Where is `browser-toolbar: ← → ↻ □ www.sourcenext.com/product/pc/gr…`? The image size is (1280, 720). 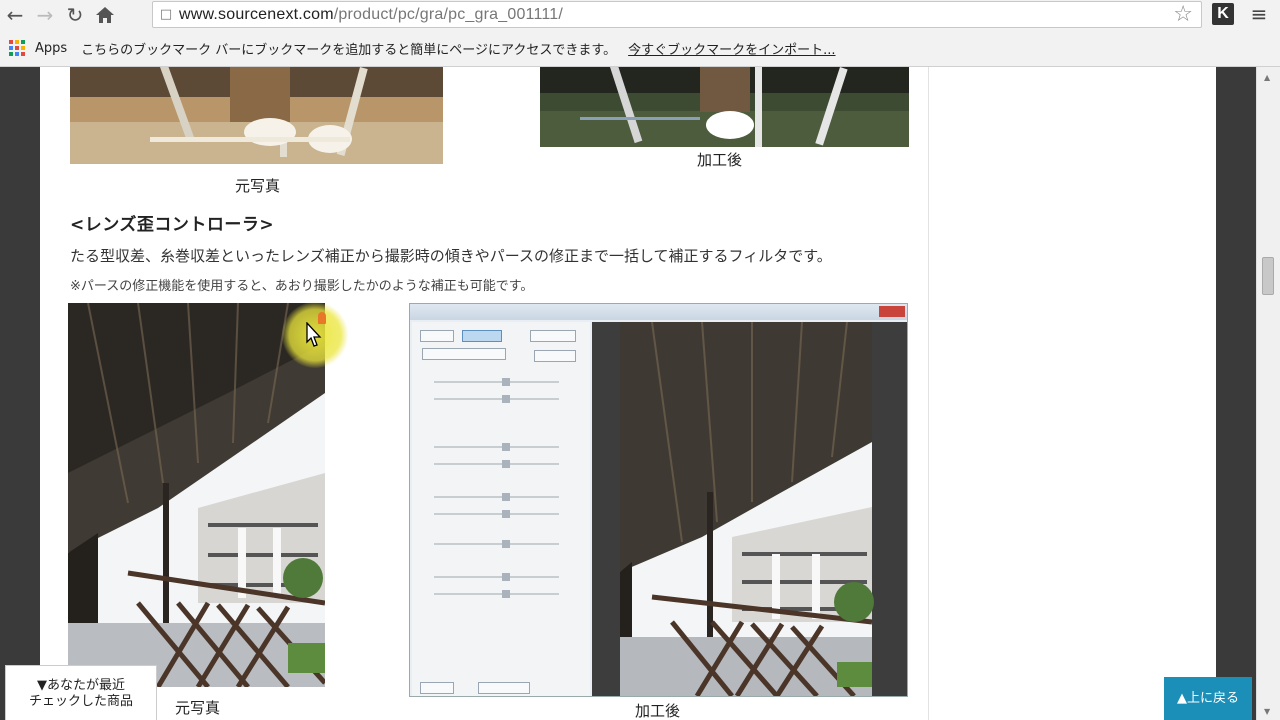
browser-toolbar: ← → ↻ □ www.sourcenext.com/product/pc/gr… is located at coordinates (640, 15).